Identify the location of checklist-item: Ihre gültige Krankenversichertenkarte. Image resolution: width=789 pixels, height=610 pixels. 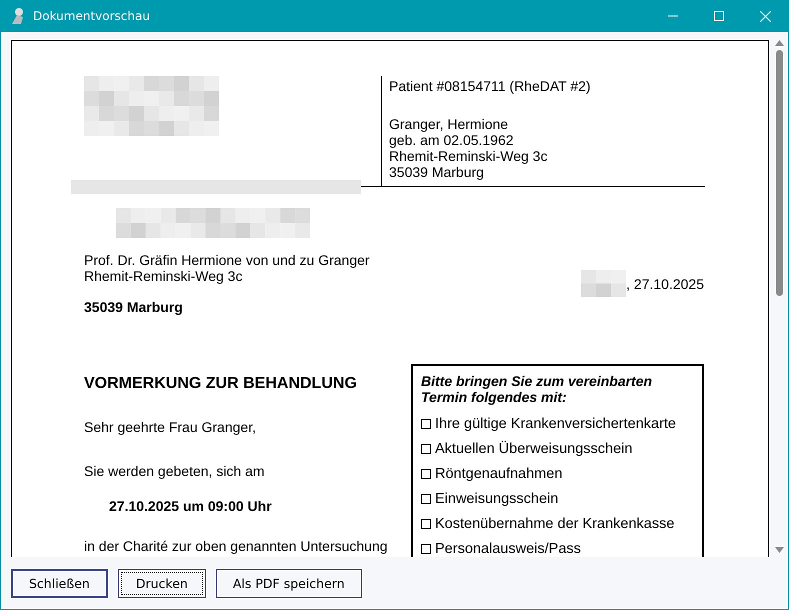
(555, 424).